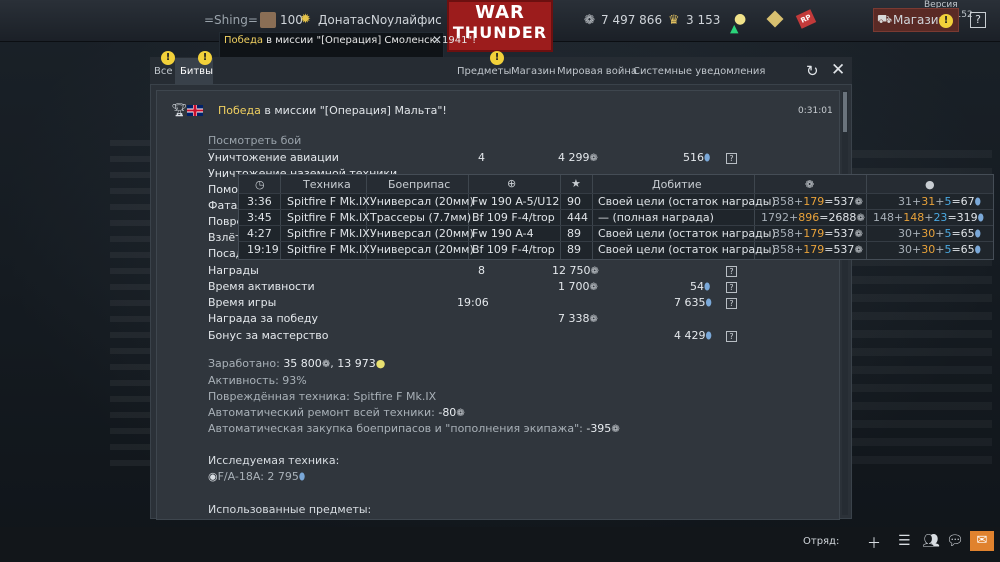 Image resolution: width=1000 pixels, height=562 pixels. Describe the element at coordinates (574, 249) in the screenshot. I see `tooltip-score: 89` at that location.